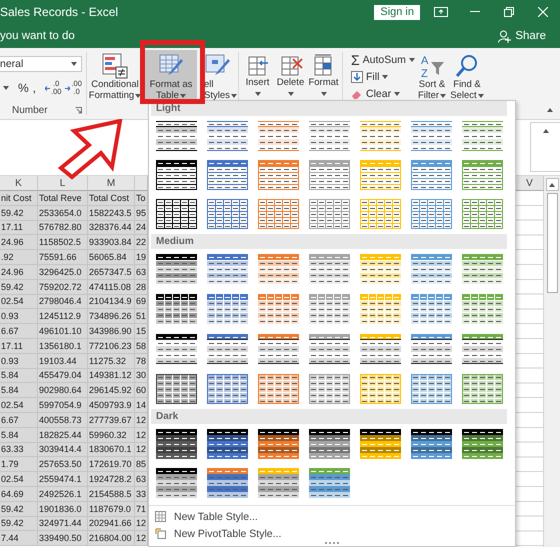  I want to click on table-cell: 64.69, so click(19, 494).